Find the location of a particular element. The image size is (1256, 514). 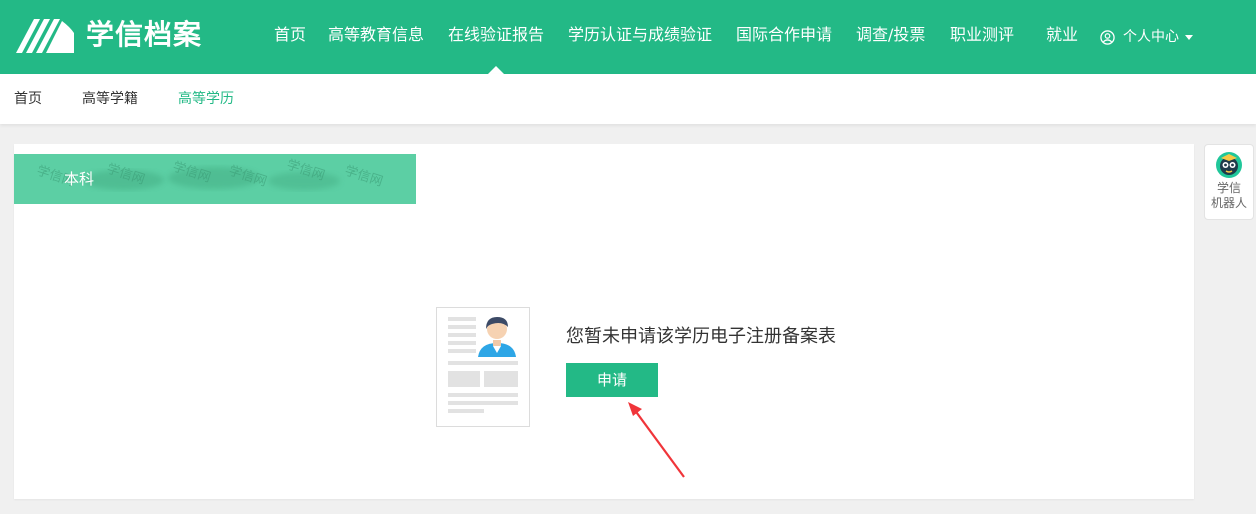

nav-item-higher-education-info: 高等教育信息 is located at coordinates (376, 37).